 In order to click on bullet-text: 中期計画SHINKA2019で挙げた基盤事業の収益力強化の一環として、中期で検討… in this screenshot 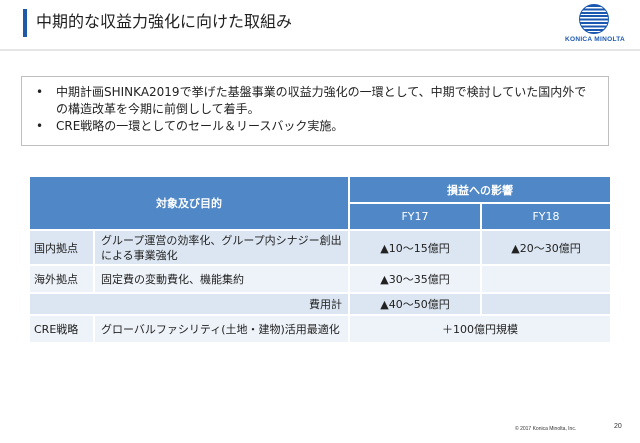, I will do `click(321, 100)`.